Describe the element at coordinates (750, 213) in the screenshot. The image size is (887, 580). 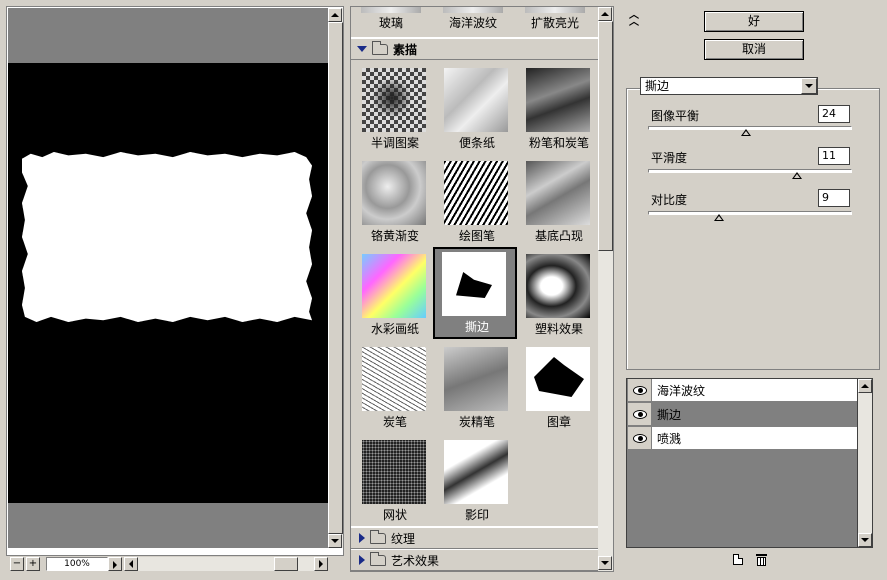
I see `slider-contrast` at that location.